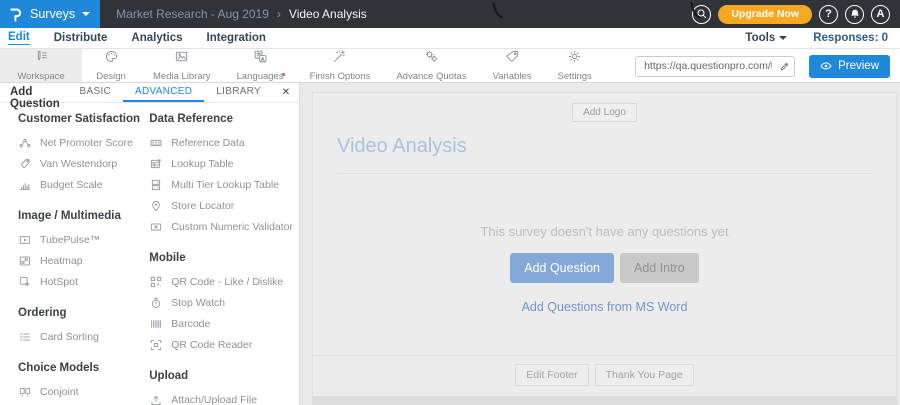  What do you see at coordinates (24, 337) in the screenshot?
I see `card-sorting-icon` at bounding box center [24, 337].